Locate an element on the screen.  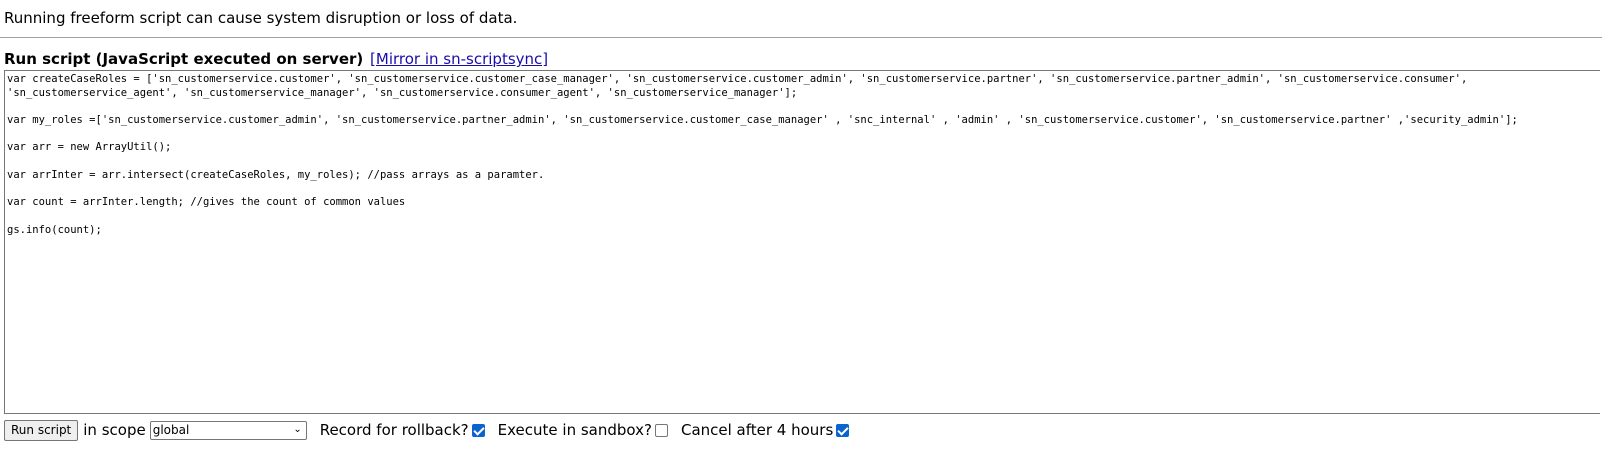
sandbox-checkbox is located at coordinates (661, 430).